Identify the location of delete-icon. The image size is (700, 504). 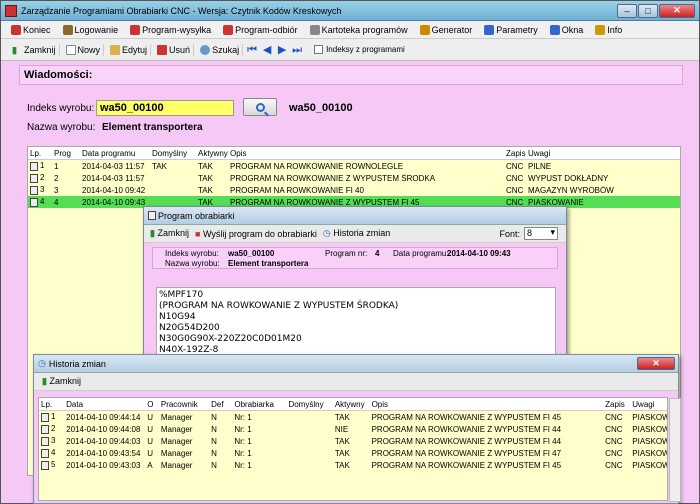
(162, 49).